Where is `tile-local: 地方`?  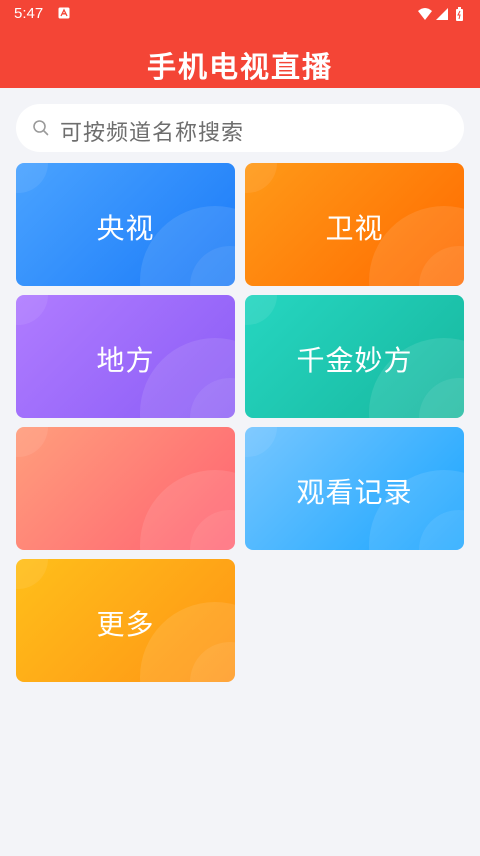 tile-local: 地方 is located at coordinates (125, 356).